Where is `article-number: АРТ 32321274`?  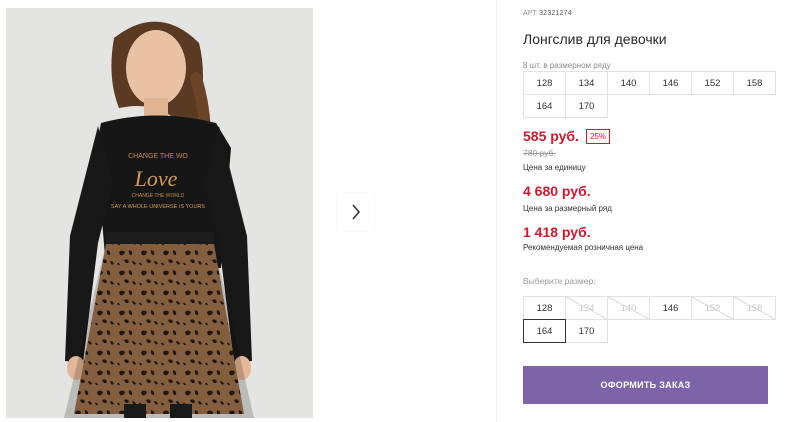
article-number: АРТ 32321274 is located at coordinates (547, 13).